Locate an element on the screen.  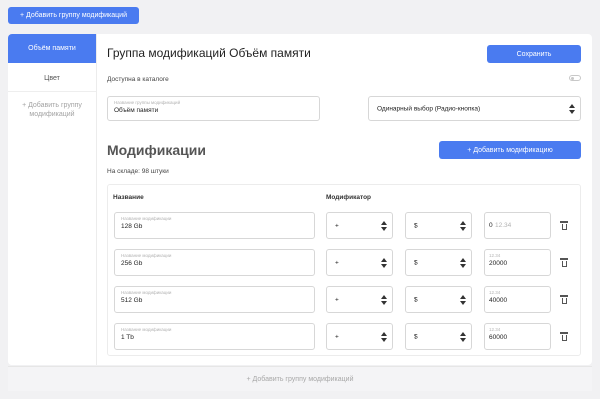
group-title: Группа модификаций Объём памяти is located at coordinates (209, 53).